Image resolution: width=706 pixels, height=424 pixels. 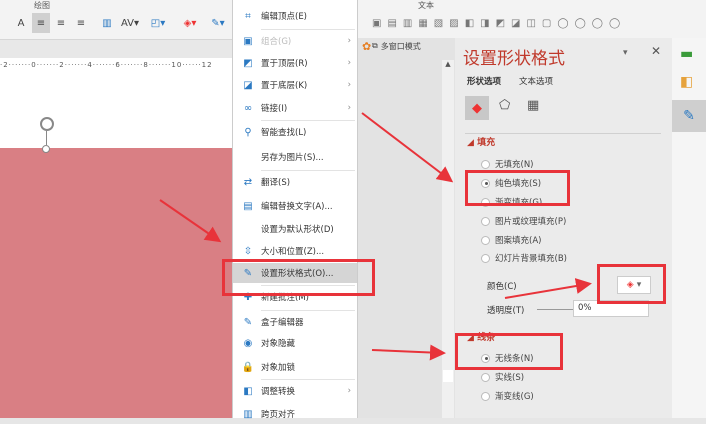 What do you see at coordinates (514, 165) in the screenshot?
I see `radio-label: 无填充(N)` at bounding box center [514, 165].